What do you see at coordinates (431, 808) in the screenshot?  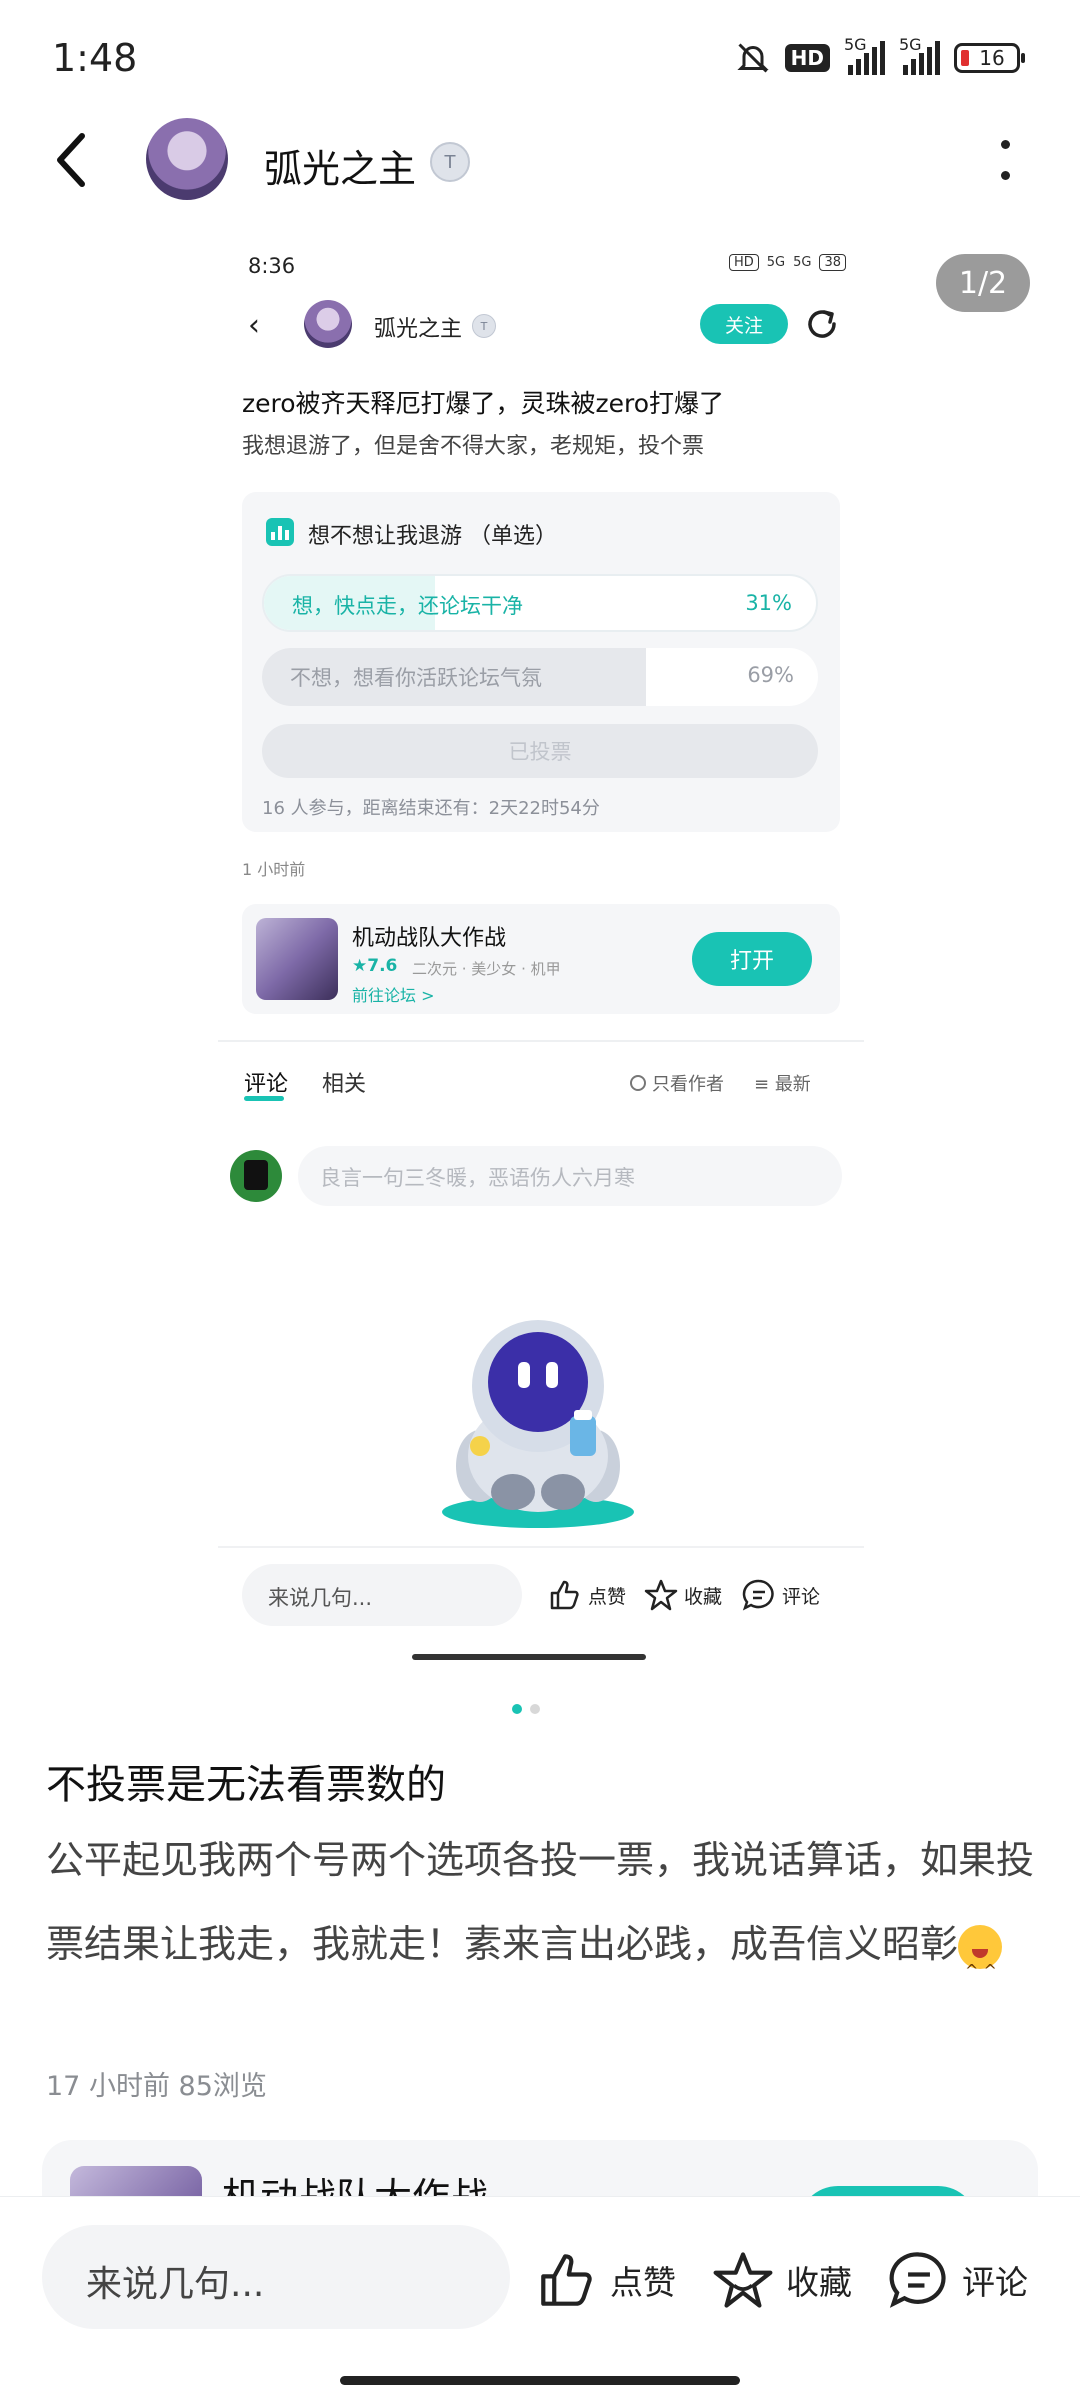 I see `poll-meta: 16 人参与，距离结束还有：2天22时54分` at bounding box center [431, 808].